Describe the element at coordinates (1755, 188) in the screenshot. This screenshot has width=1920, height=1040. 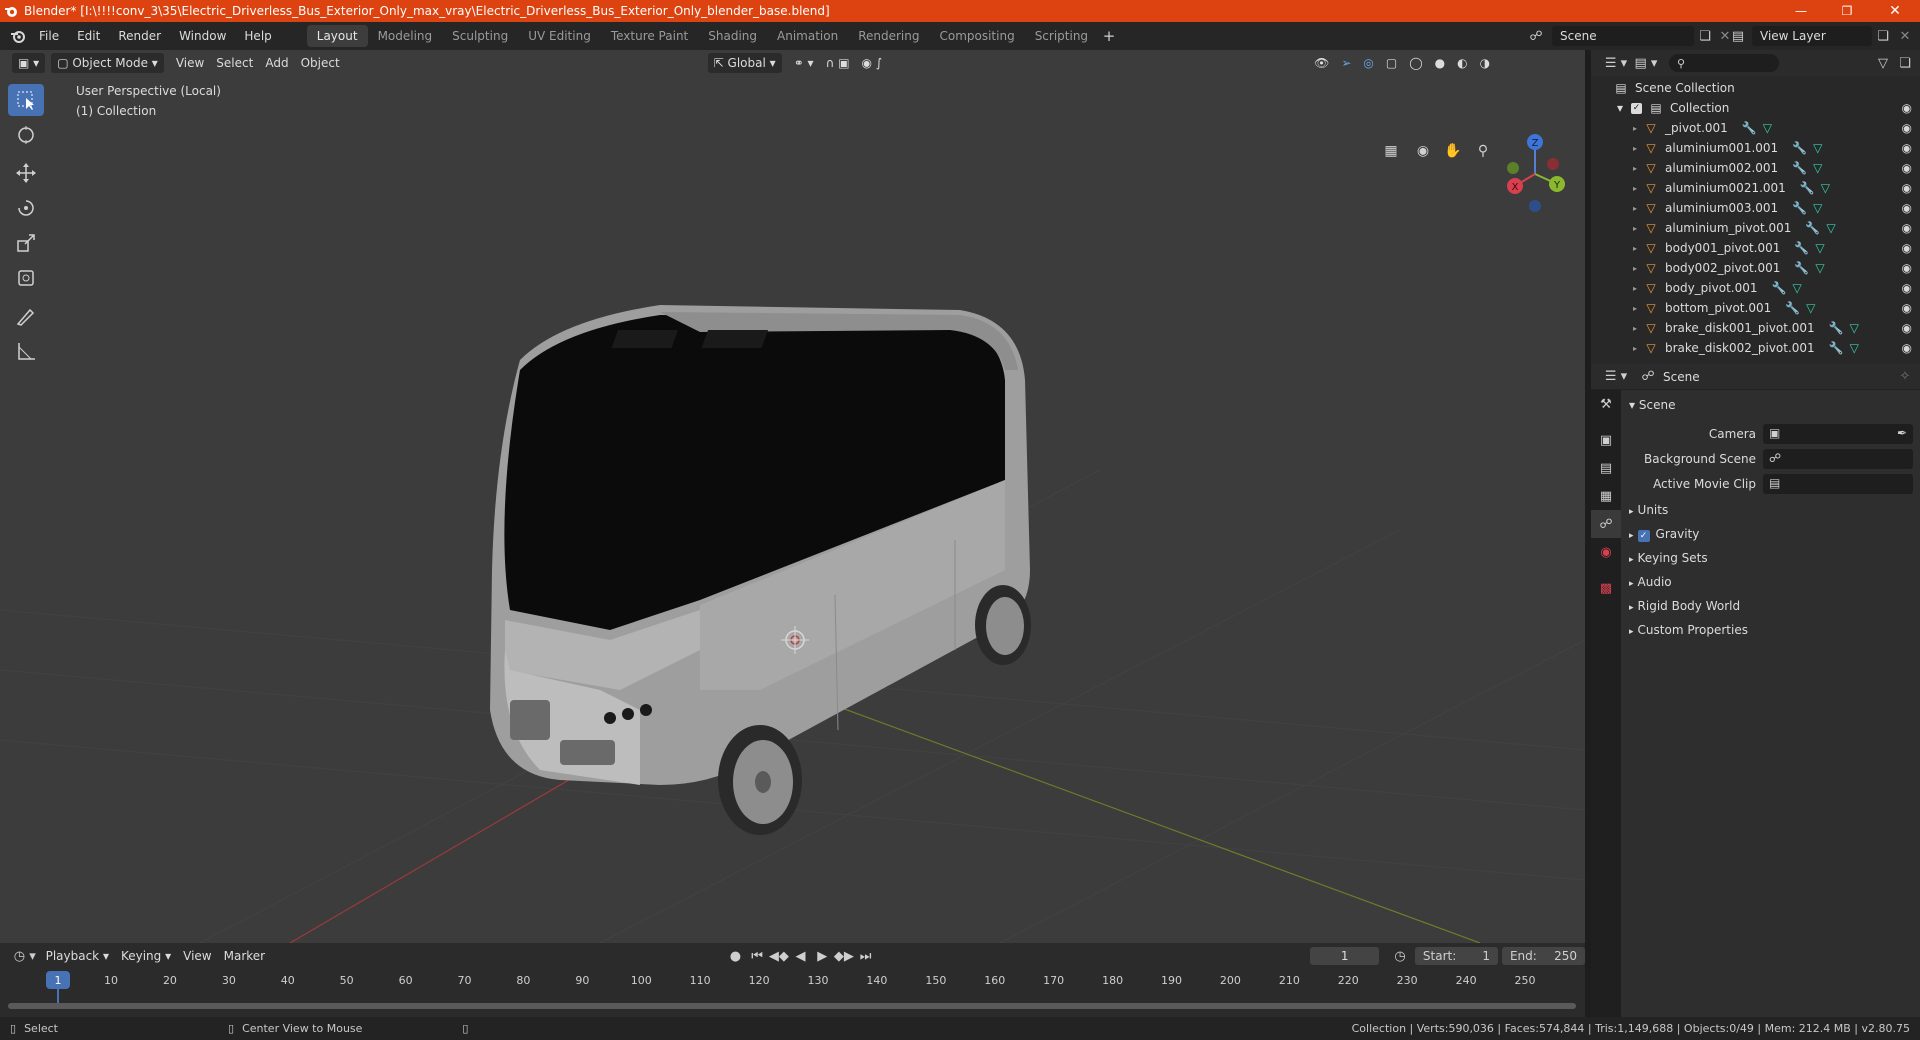
I see `outliner-object-row: ▸ ▽ aluminium0021.001 🔧 ▽ ◉` at that location.